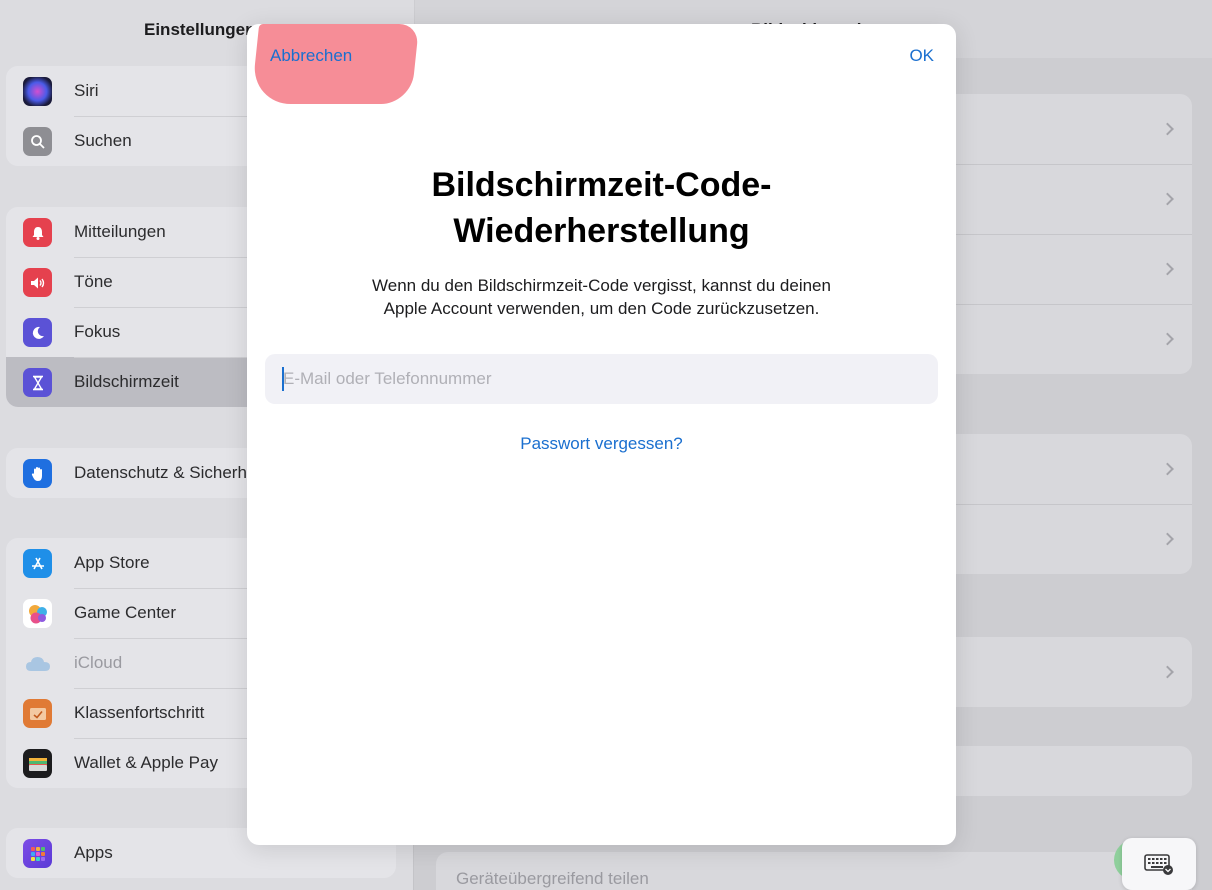 The width and height of the screenshot is (1212, 890). What do you see at coordinates (814, 871) in the screenshot?
I see `detail-group-share: Geräteübergreifend teilen` at bounding box center [814, 871].